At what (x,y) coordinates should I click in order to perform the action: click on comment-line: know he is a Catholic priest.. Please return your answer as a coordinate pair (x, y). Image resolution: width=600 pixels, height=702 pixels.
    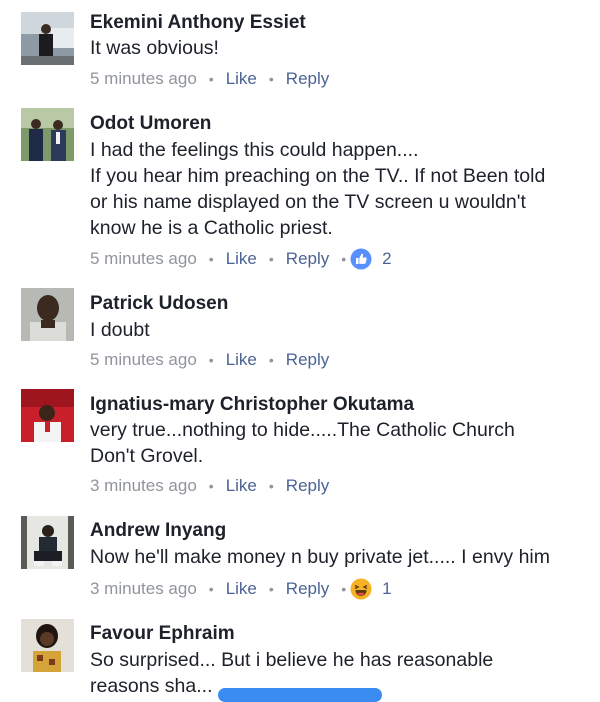
    Looking at the image, I should click on (211, 228).